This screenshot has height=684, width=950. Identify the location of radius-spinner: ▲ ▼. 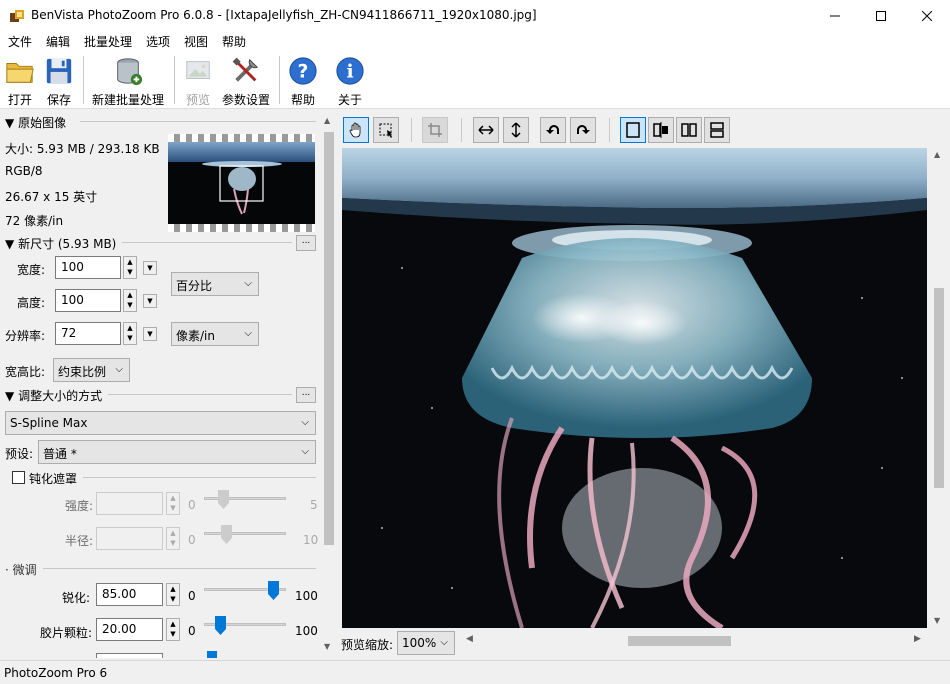
(173, 538).